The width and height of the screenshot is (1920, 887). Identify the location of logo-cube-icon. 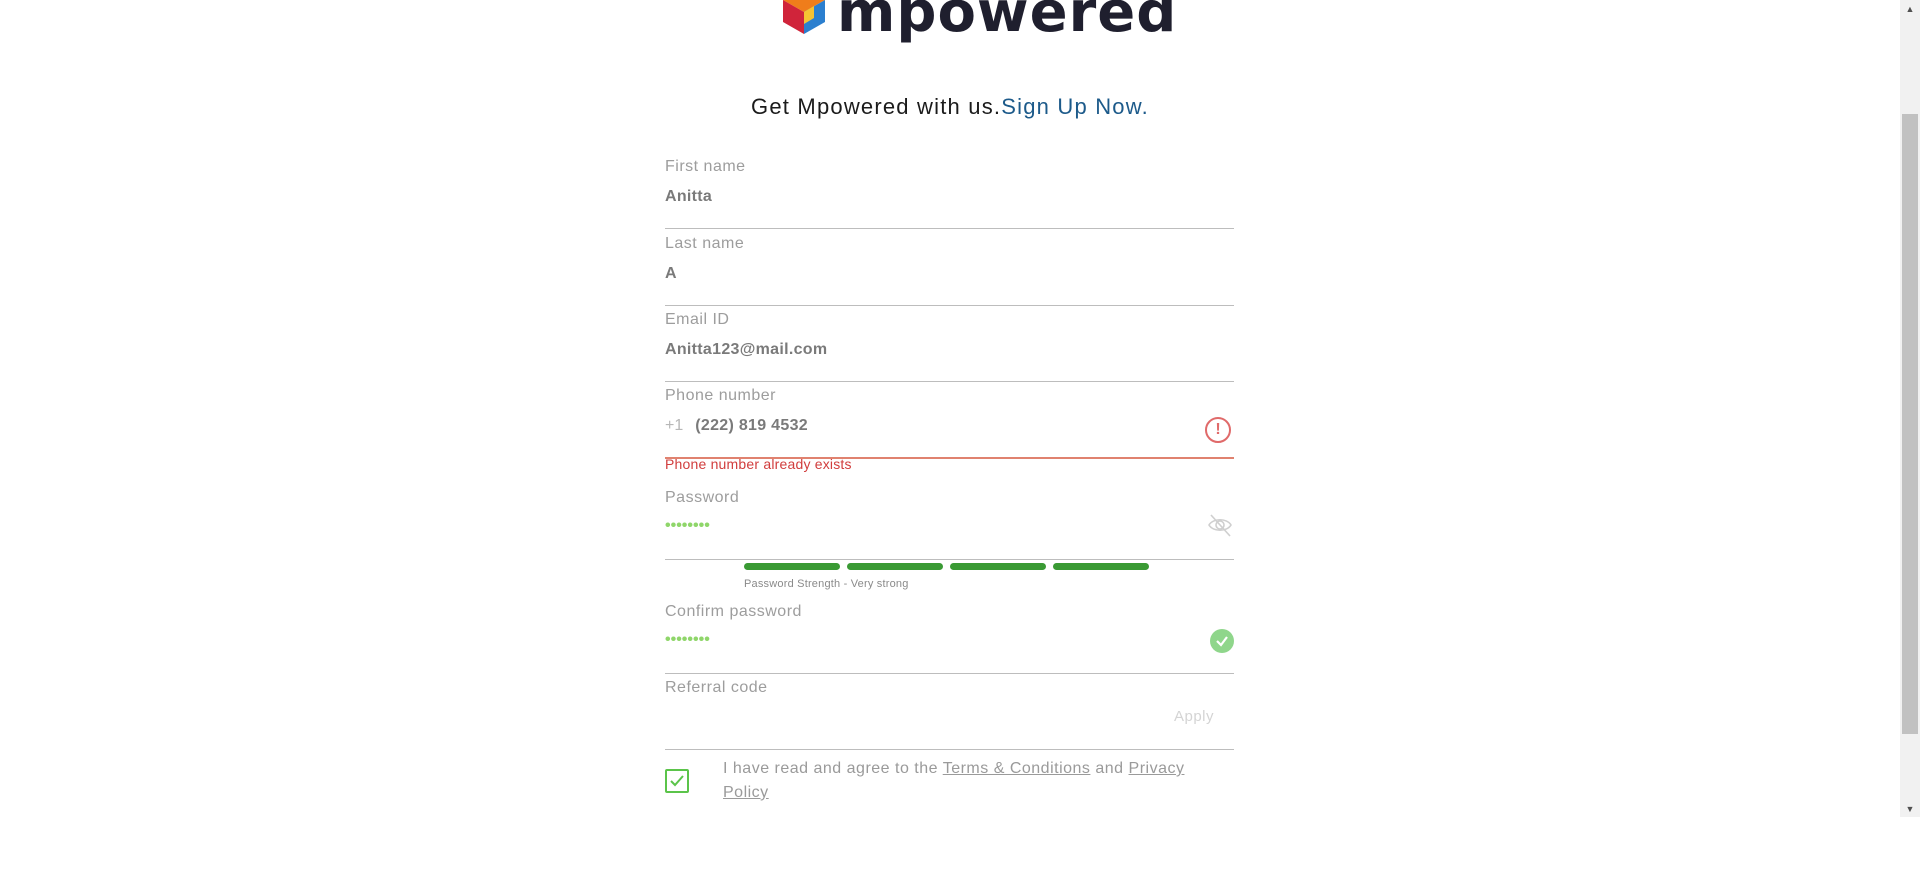
(804, 17).